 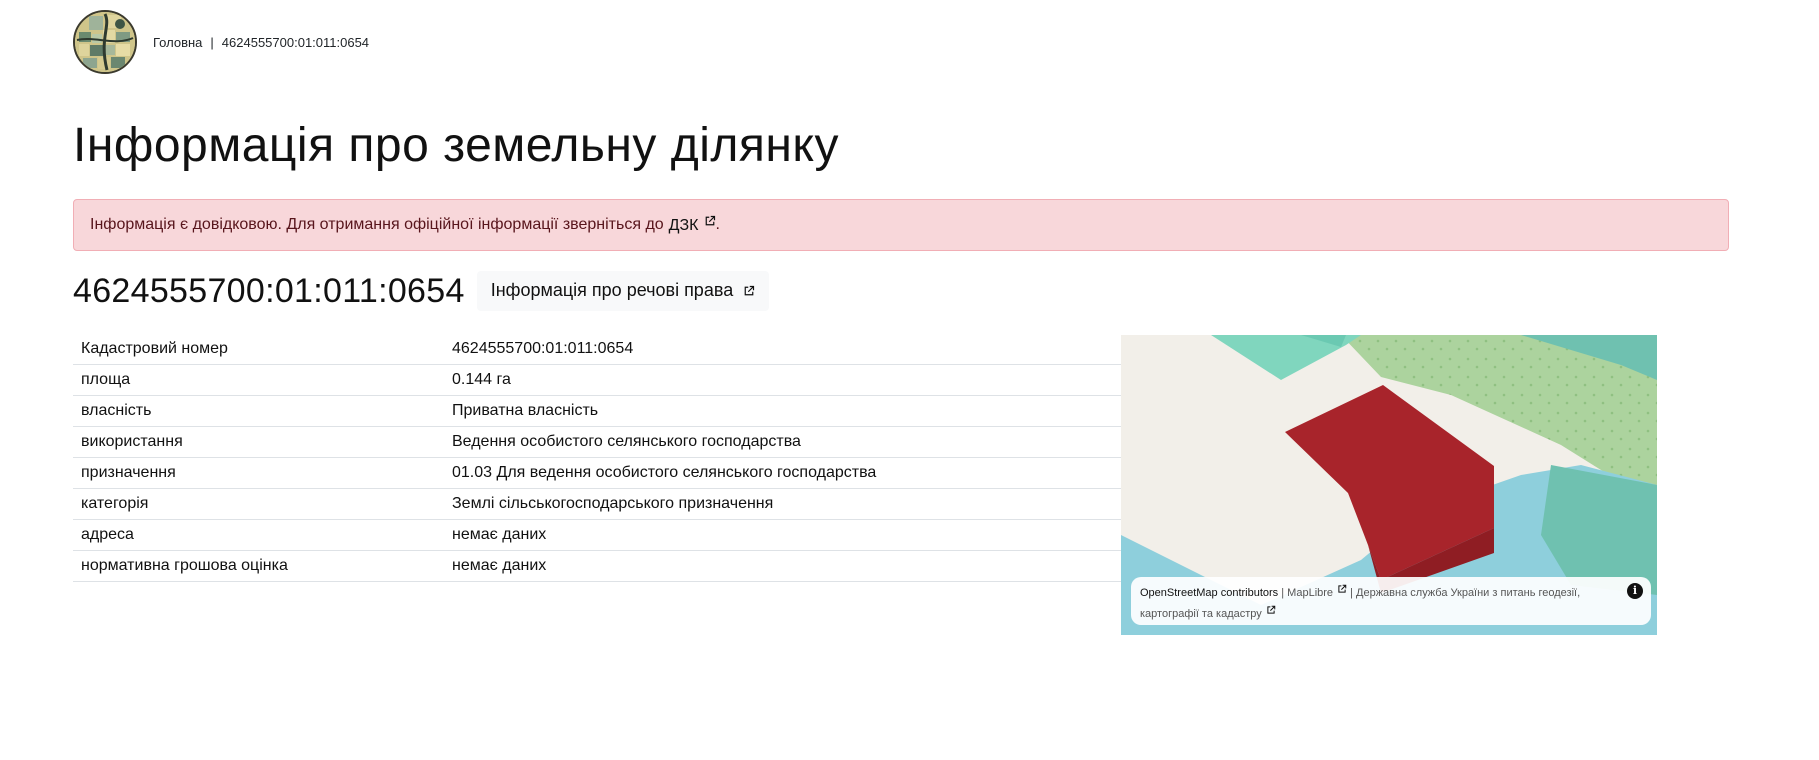 I want to click on row-value: 4624555700:01:011:0654, so click(x=806, y=349).